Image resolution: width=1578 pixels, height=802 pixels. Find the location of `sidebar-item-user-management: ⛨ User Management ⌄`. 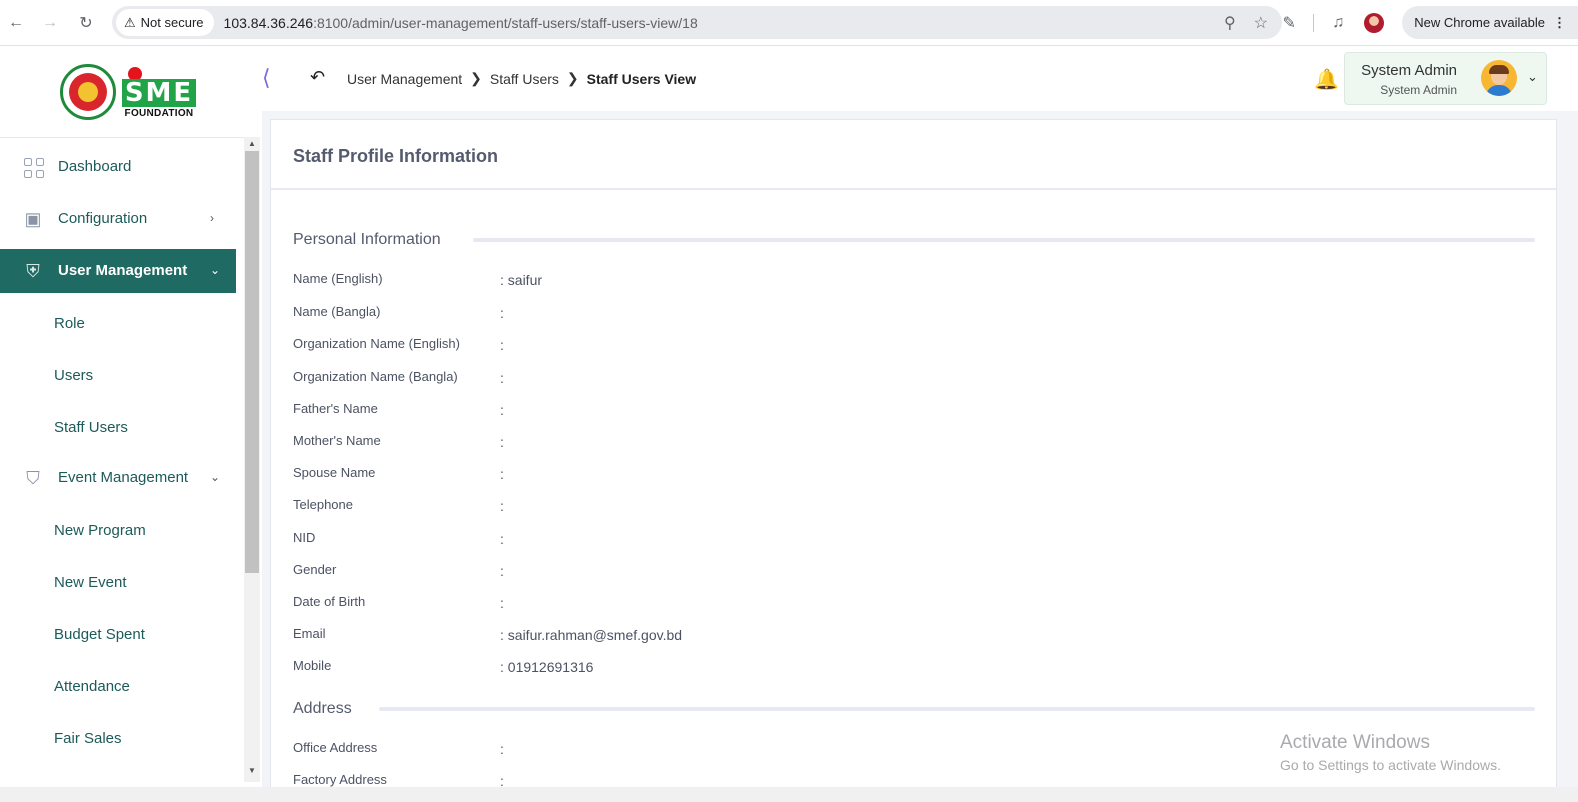

sidebar-item-user-management: ⛨ User Management ⌄ is located at coordinates (118, 271).